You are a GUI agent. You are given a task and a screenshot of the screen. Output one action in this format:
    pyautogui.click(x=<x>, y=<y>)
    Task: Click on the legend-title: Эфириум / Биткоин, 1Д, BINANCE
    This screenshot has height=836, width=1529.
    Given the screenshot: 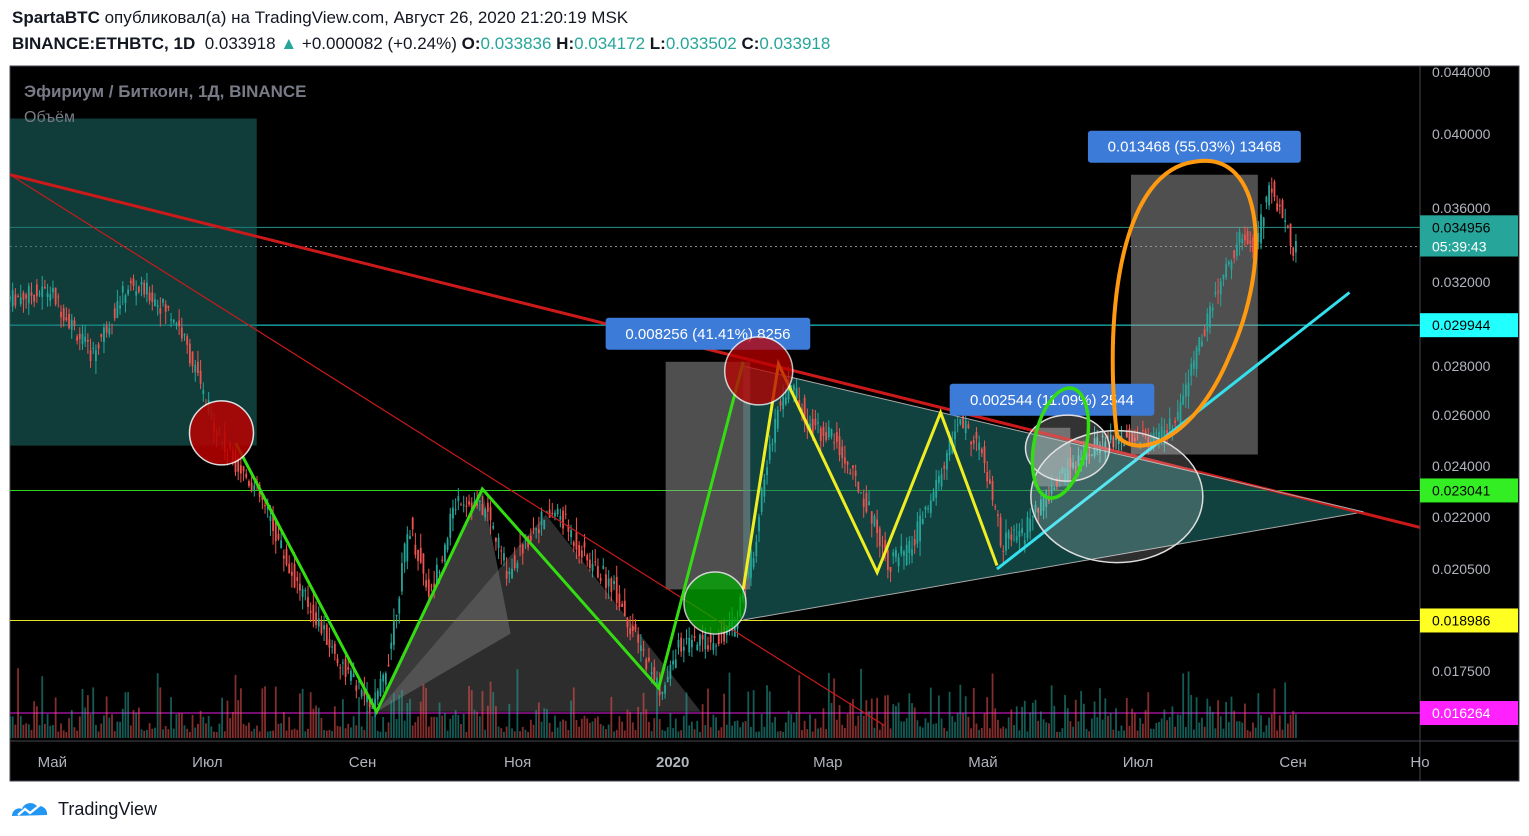 What is the action you would take?
    pyautogui.click(x=165, y=91)
    